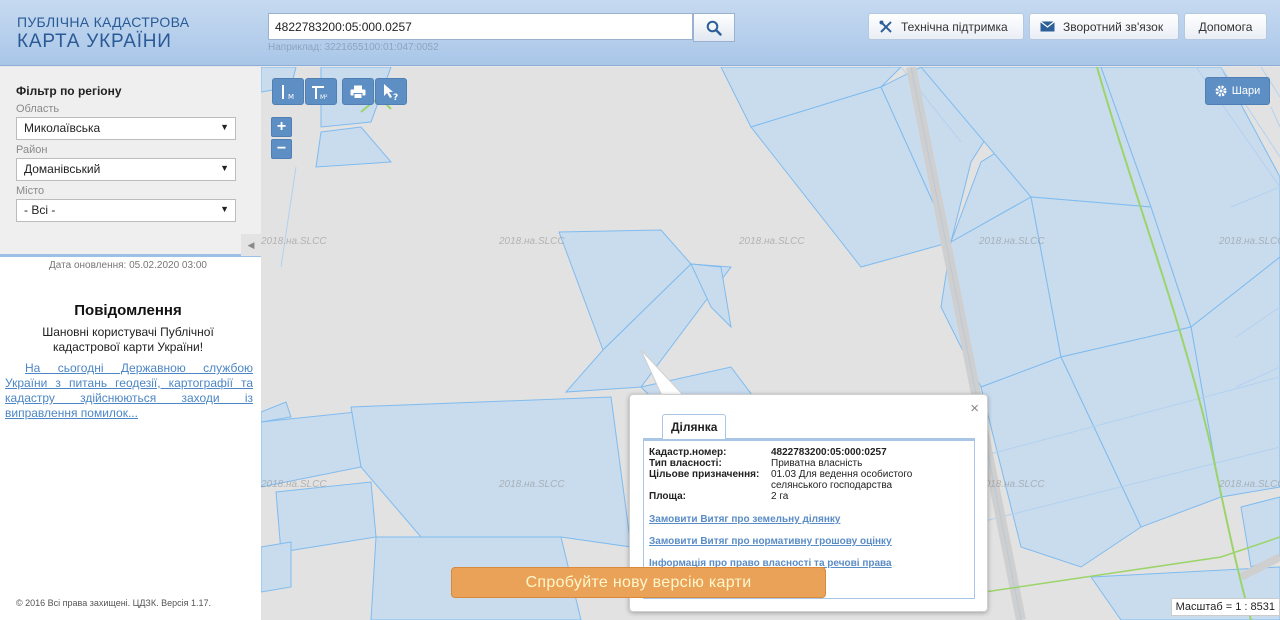  I want to click on field-key: Площа:, so click(667, 496).